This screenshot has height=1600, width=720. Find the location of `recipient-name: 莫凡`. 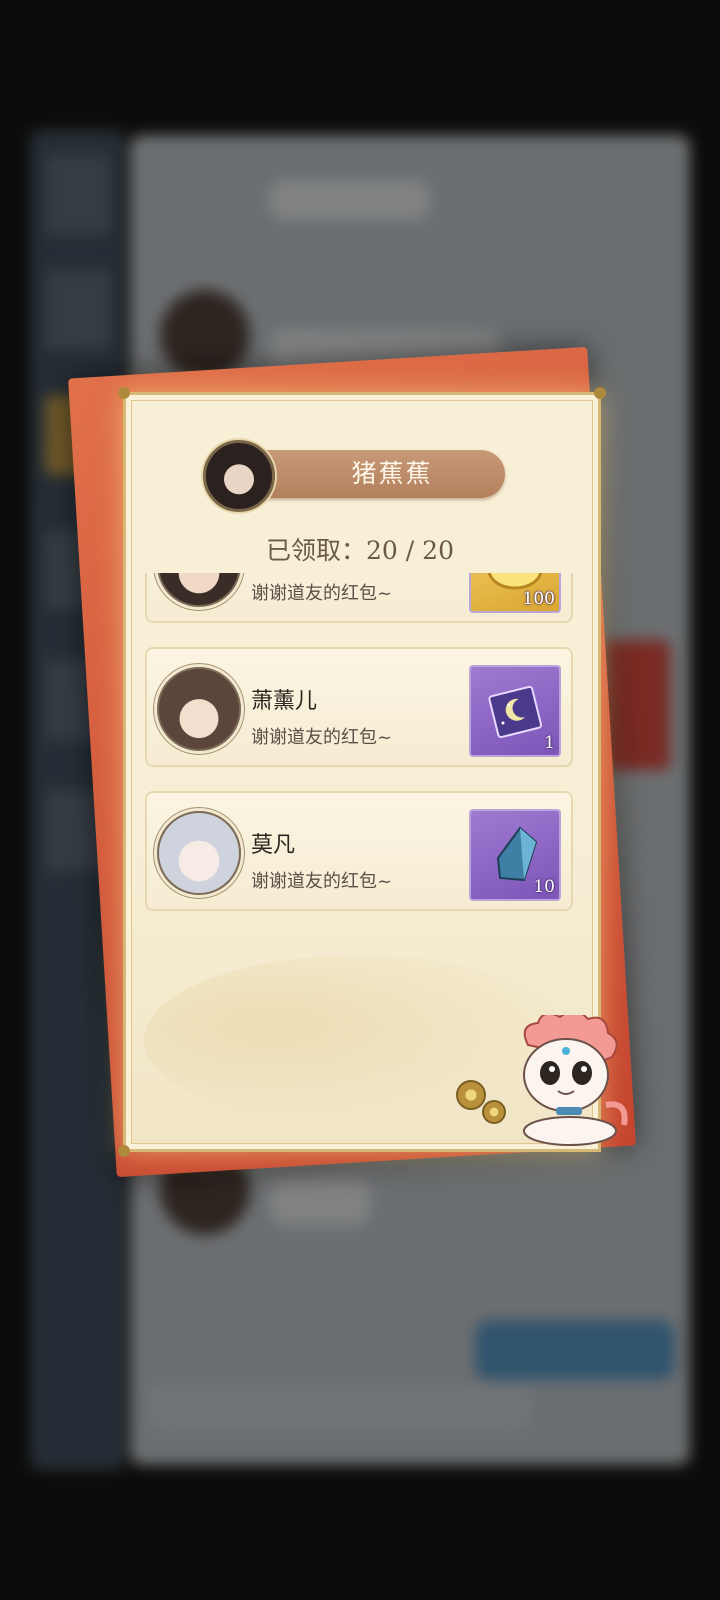

recipient-name: 莫凡 is located at coordinates (273, 845).